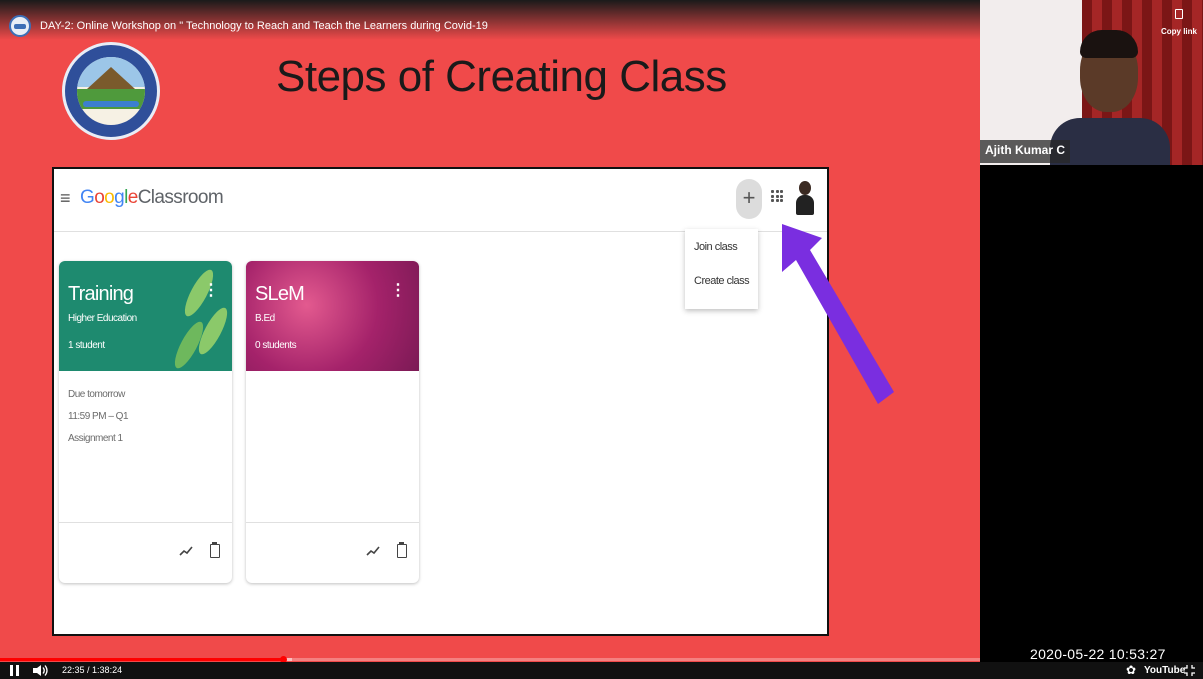 This screenshot has width=1203, height=679. I want to click on university-emblem-icon, so click(111, 91).